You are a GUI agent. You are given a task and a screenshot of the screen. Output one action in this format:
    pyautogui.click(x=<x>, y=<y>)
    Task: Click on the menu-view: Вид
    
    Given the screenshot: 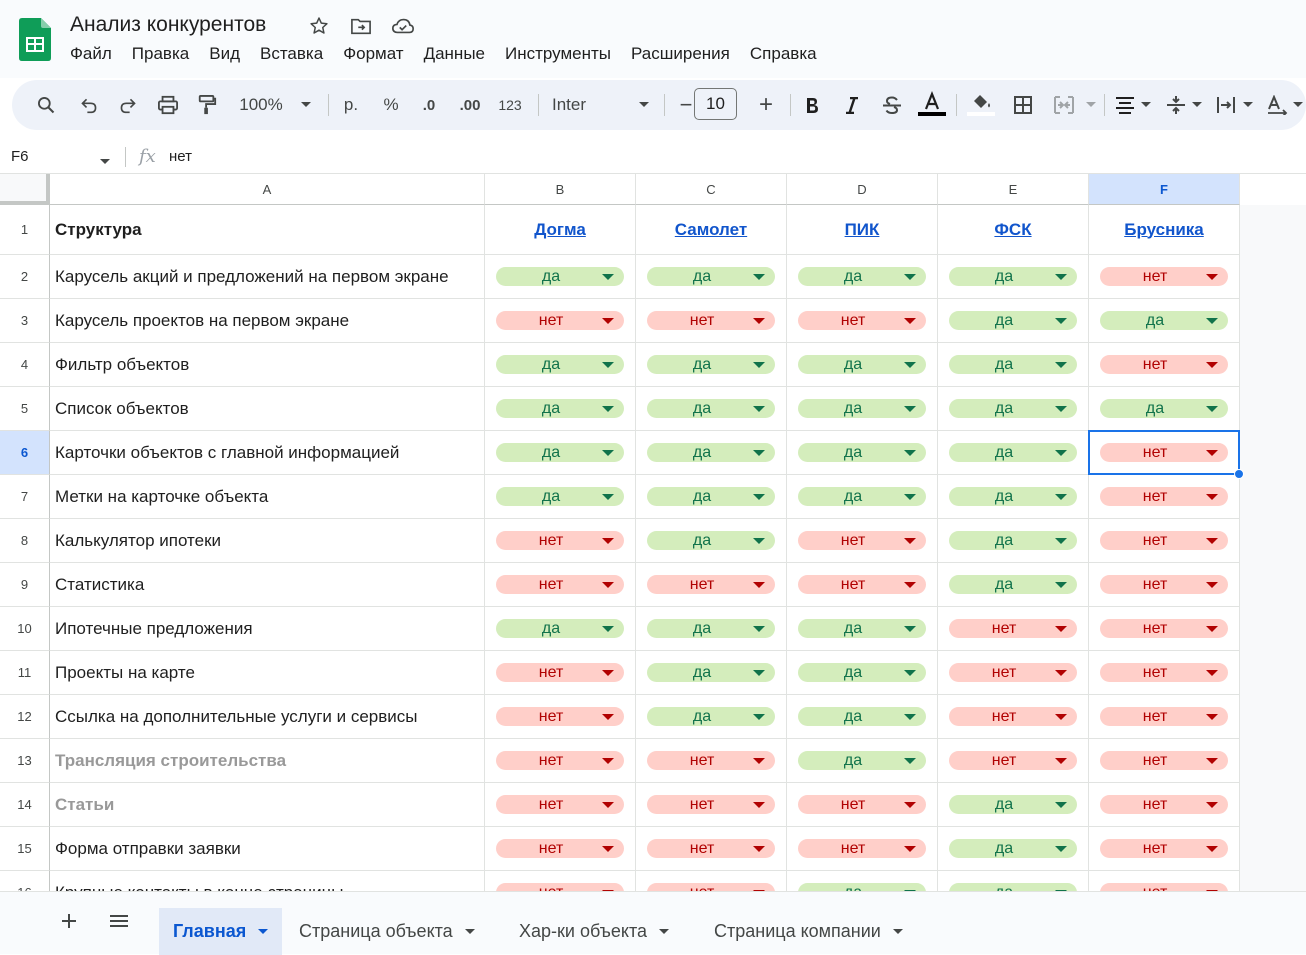 What is the action you would take?
    pyautogui.click(x=224, y=54)
    